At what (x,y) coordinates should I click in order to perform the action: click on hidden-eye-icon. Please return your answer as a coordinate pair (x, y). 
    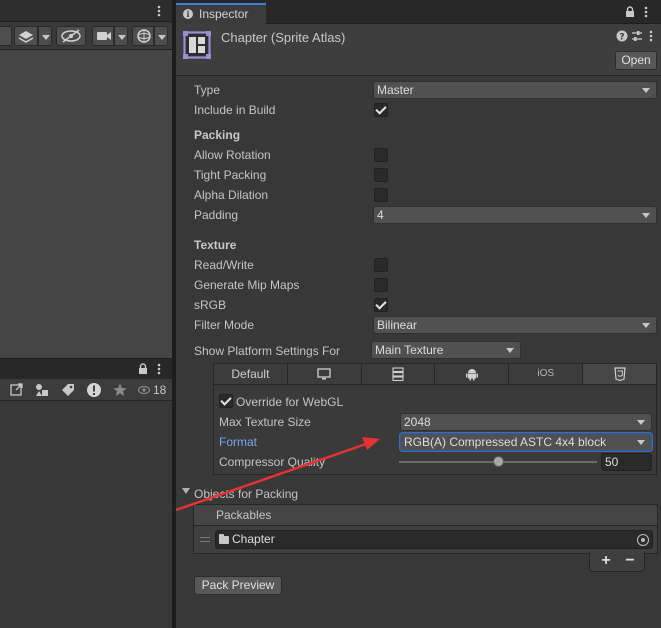
    Looking at the image, I should click on (71, 36).